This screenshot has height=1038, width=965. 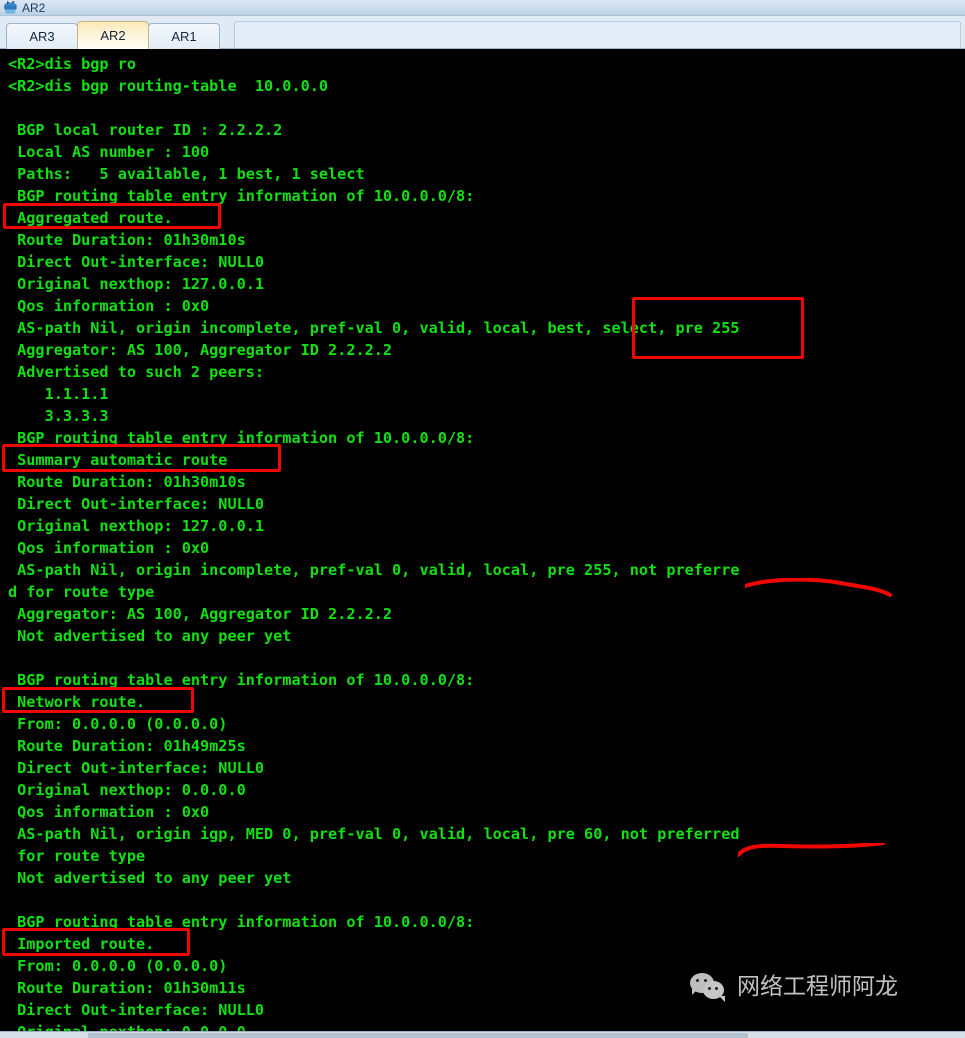 I want to click on tab-ar3-label: AR3, so click(x=42, y=36).